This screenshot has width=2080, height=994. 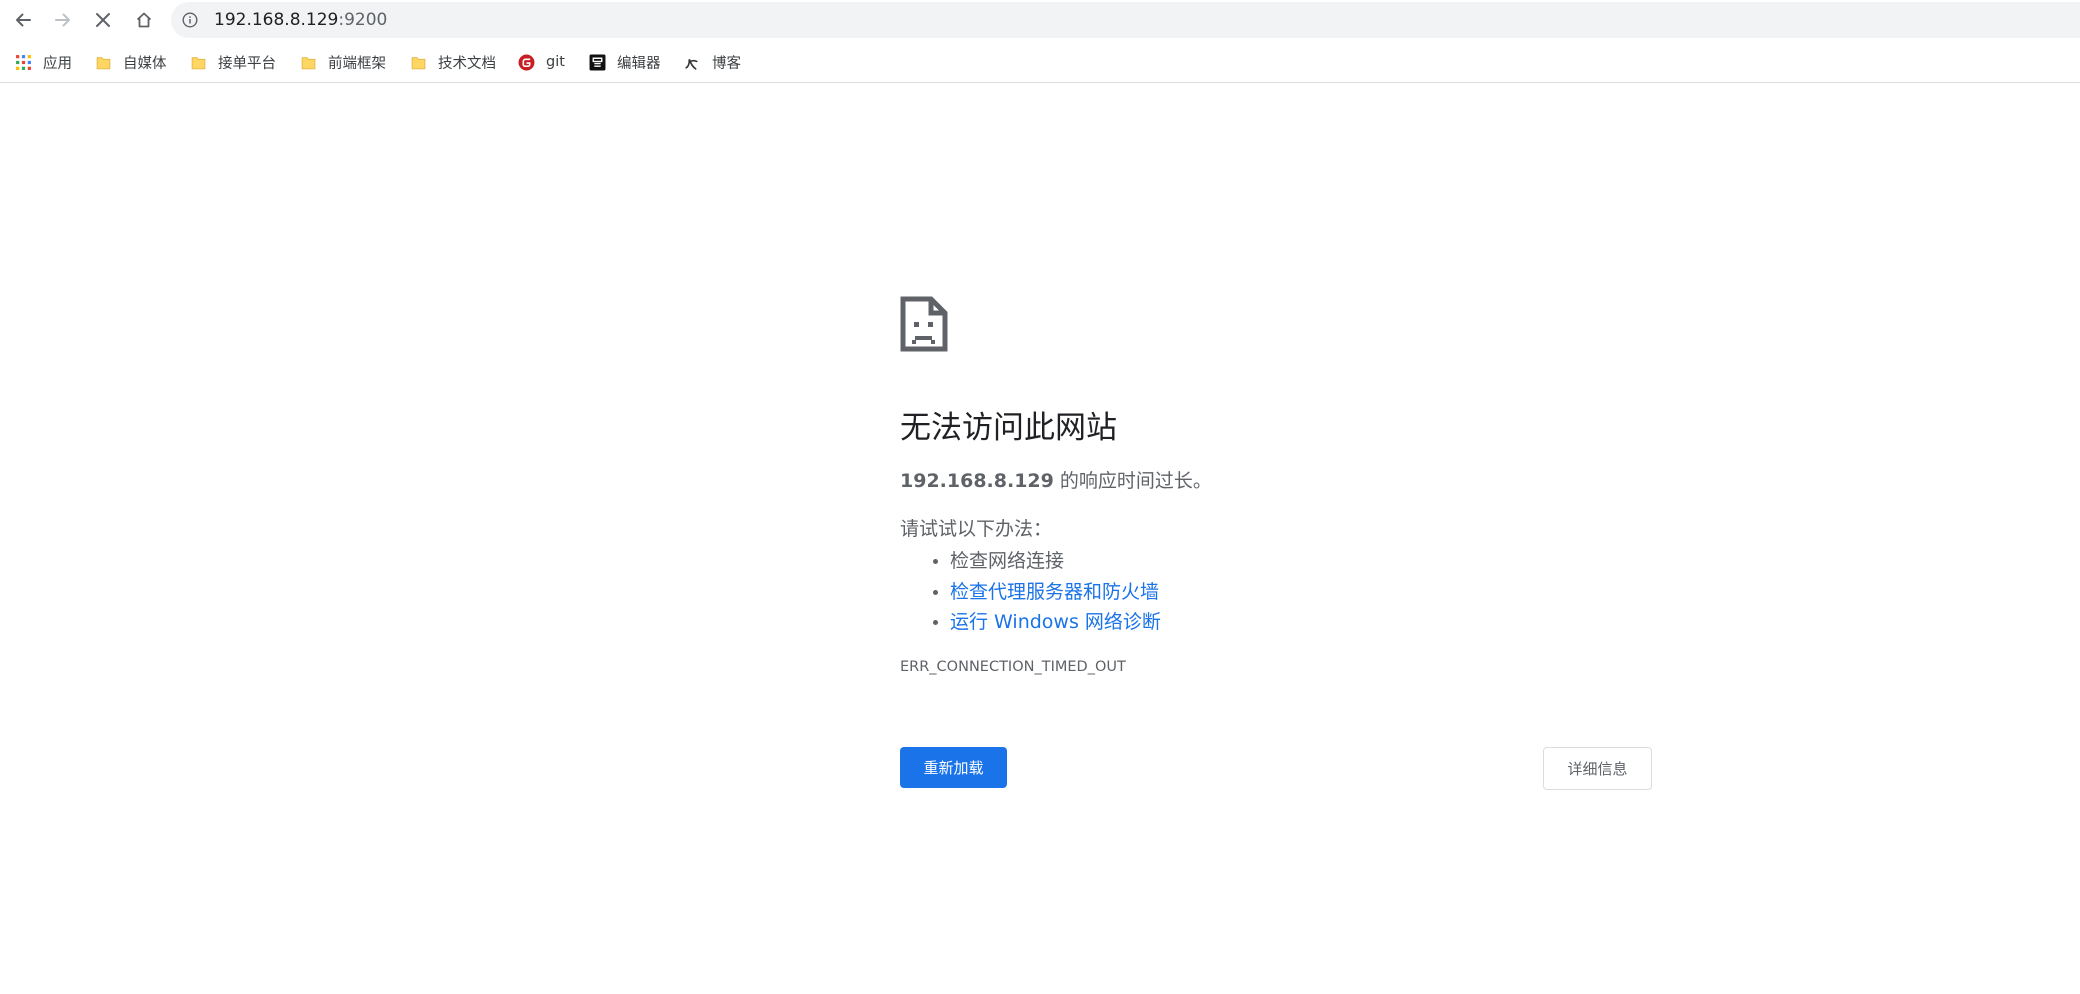 I want to click on home-button, so click(x=143, y=19).